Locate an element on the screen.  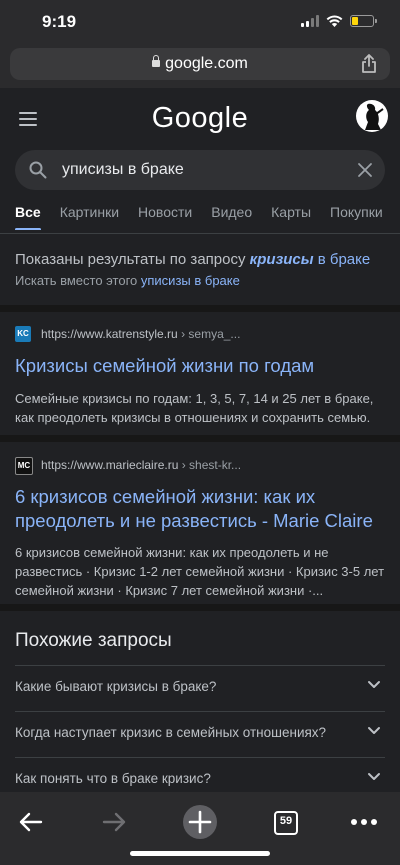
forward-arrow-icon is located at coordinates (114, 822).